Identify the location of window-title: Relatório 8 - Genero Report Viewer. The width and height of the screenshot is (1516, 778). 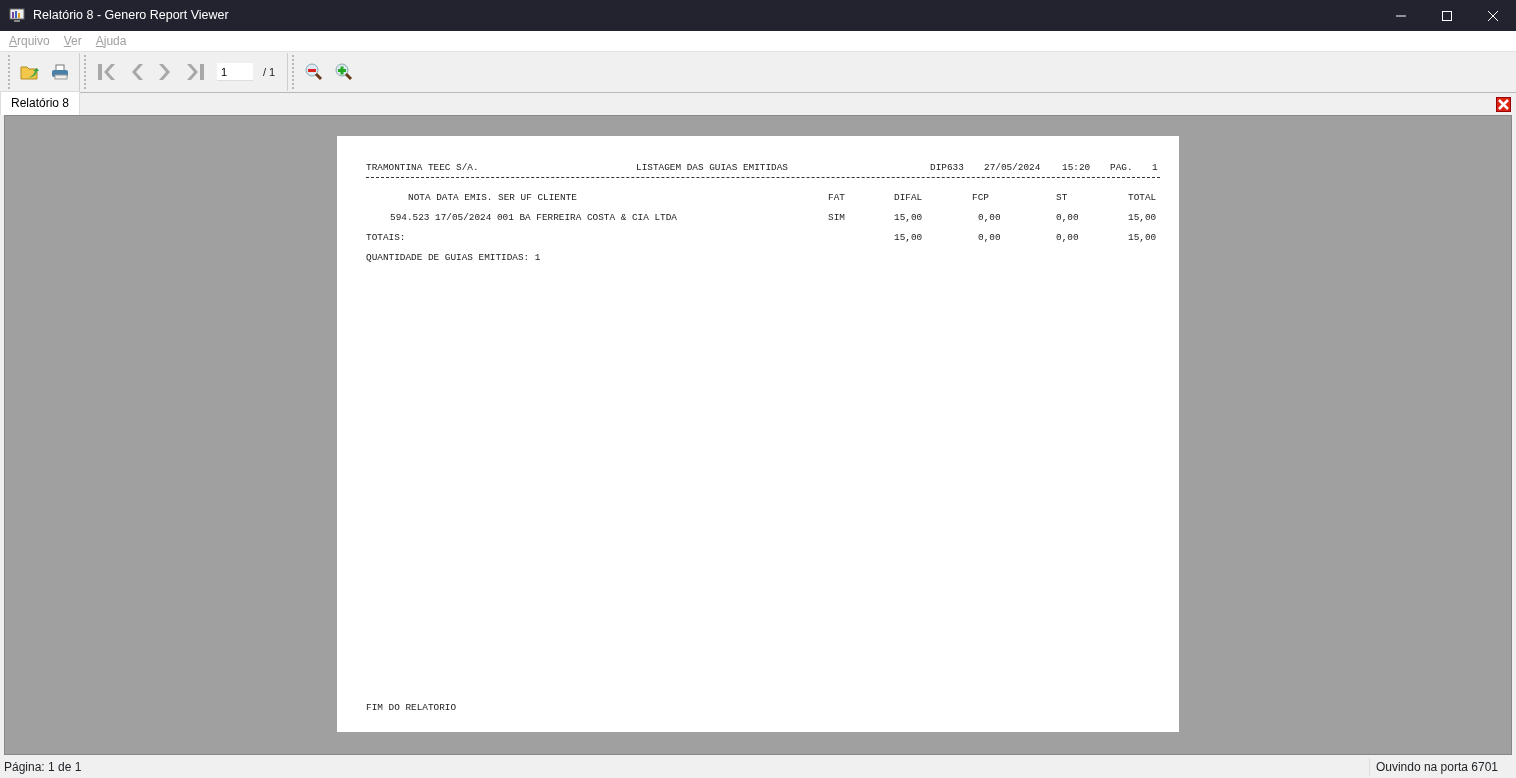
(131, 16).